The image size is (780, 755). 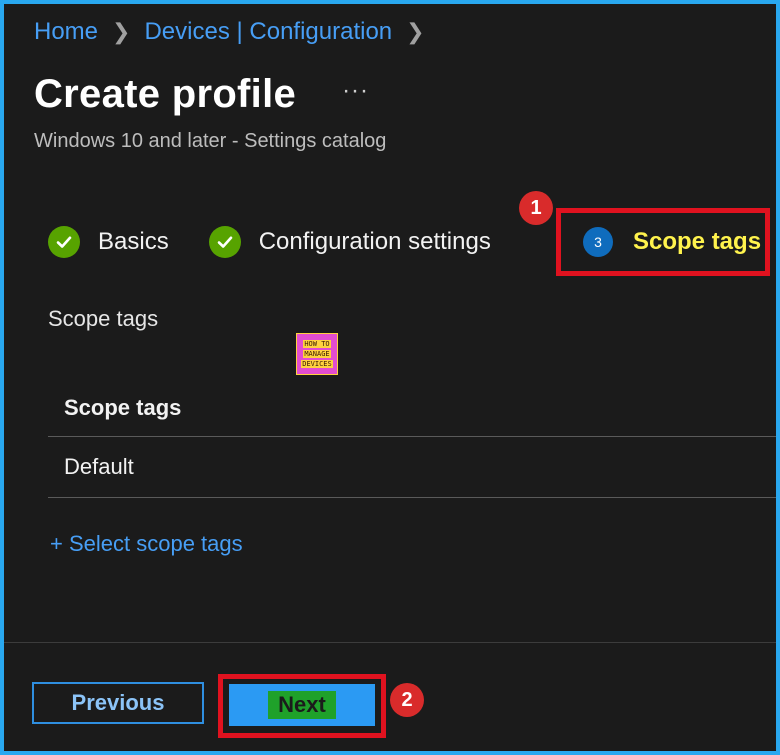 I want to click on section-label: Scope tags, so click(x=103, y=318).